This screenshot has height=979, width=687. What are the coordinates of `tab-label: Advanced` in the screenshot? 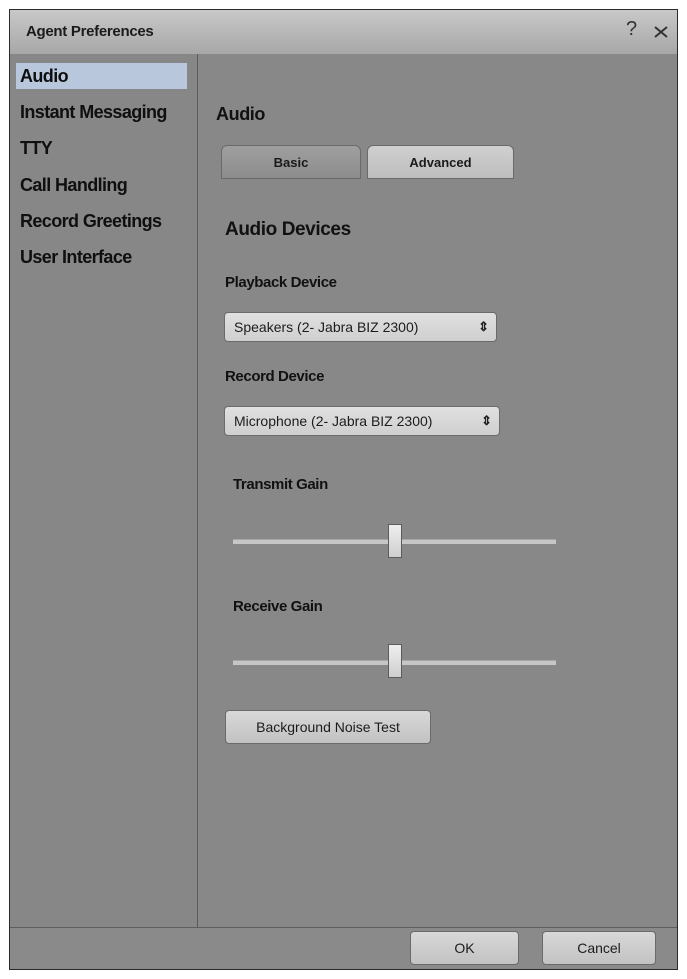 It's located at (440, 162).